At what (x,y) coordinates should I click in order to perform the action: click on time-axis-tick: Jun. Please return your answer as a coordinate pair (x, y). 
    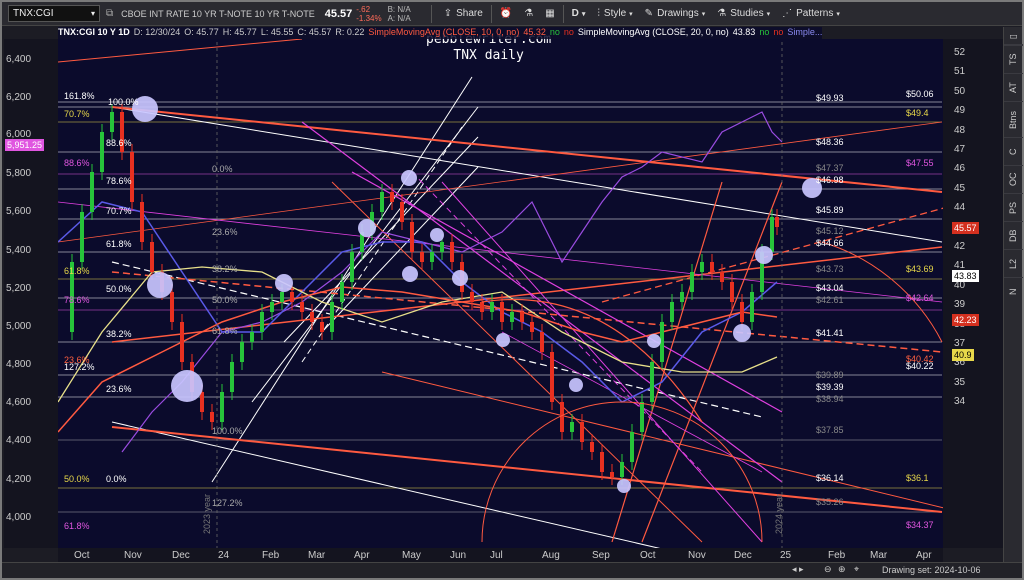
    Looking at the image, I should click on (458, 555).